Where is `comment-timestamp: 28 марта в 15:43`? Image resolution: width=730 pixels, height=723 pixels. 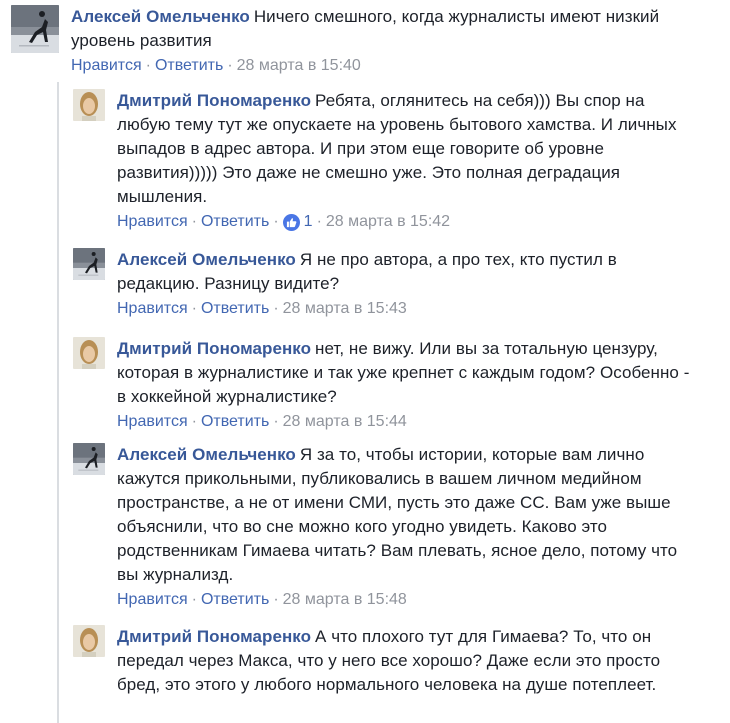
comment-timestamp: 28 марта в 15:43 is located at coordinates (345, 309).